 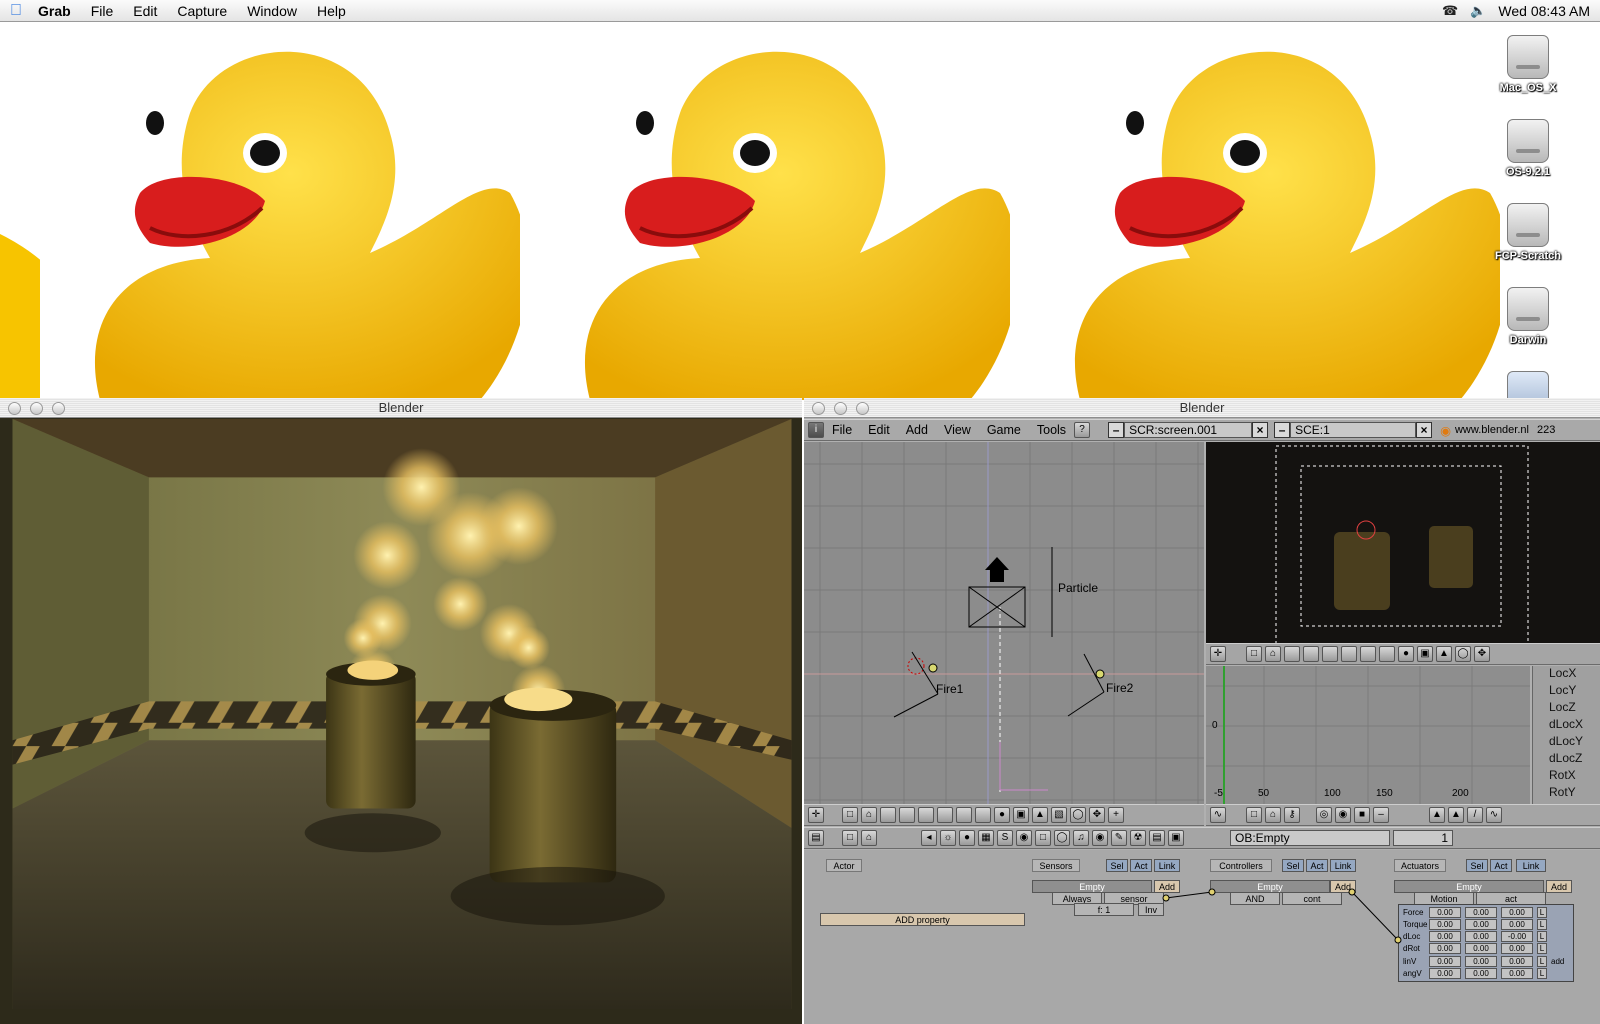 I want to click on object-number-field: 1, so click(x=1423, y=838).